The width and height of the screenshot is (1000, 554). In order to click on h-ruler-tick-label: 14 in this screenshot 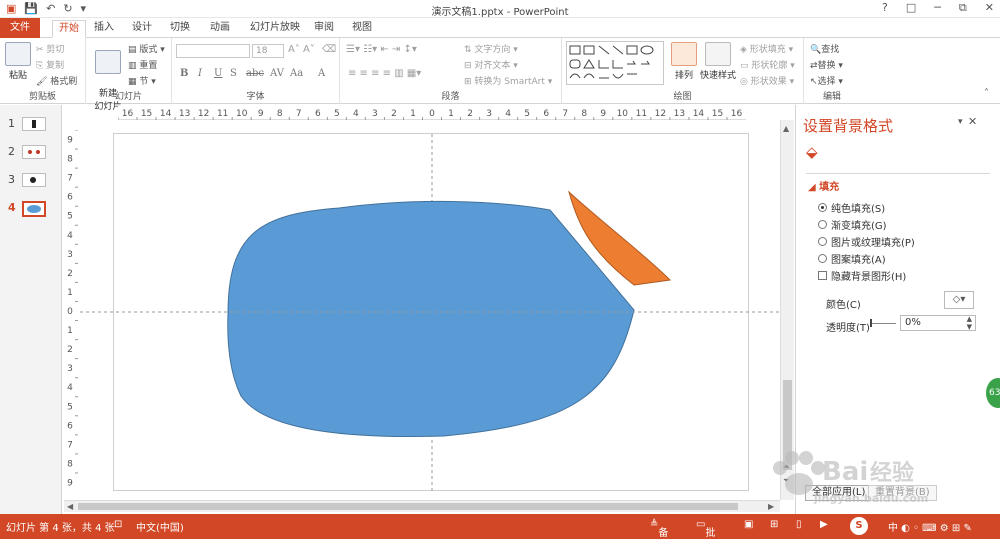, I will do `click(699, 114)`.